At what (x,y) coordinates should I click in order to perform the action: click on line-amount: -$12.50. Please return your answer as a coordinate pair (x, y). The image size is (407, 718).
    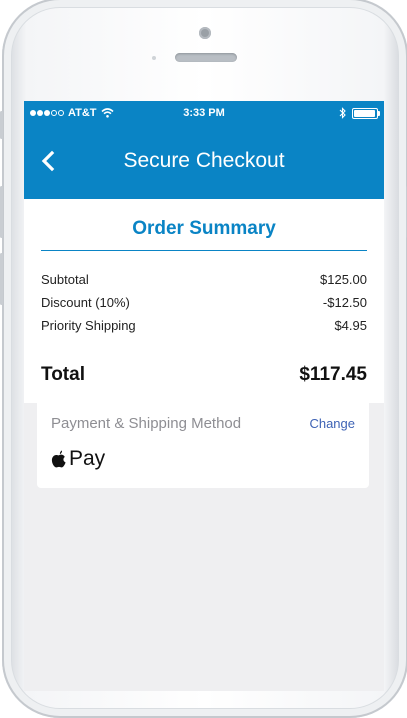
    Looking at the image, I should click on (344, 302).